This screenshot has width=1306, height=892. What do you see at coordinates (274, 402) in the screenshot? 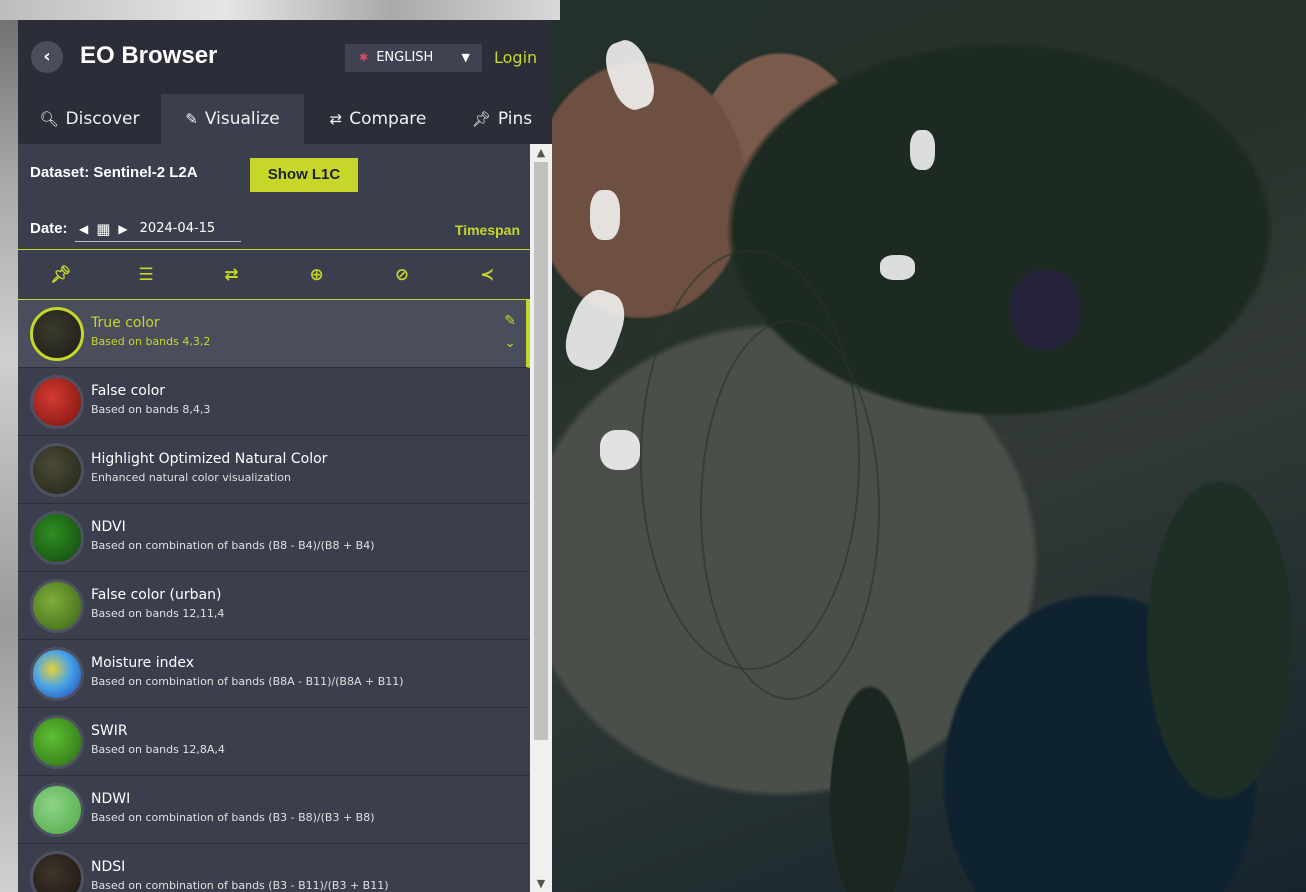
I see `layer-item-false-color: False color Based on bands 8,4,3` at bounding box center [274, 402].